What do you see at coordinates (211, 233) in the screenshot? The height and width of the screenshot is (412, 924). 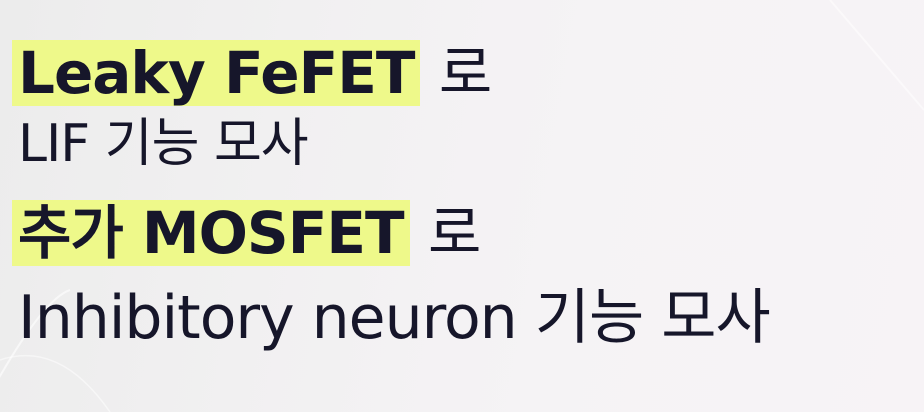 I see `highlighted-keyword-mosfet: 추가 MOSFET` at bounding box center [211, 233].